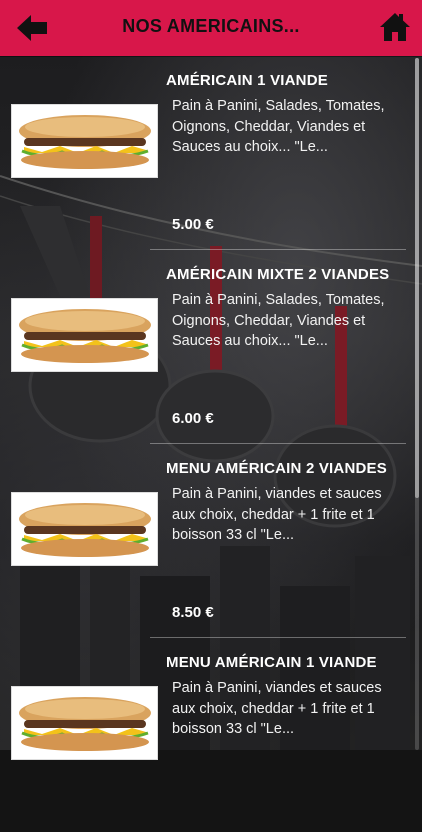  I want to click on home-button, so click(395, 27).